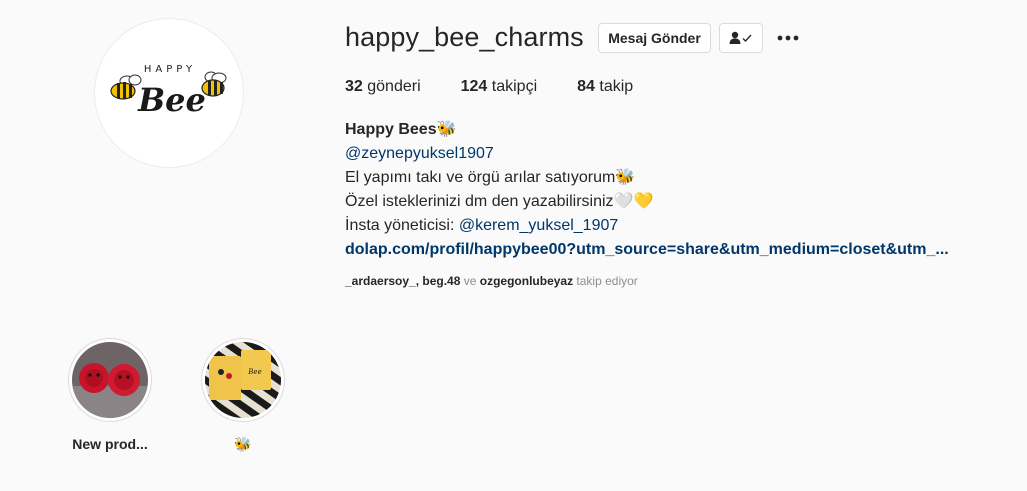 Image resolution: width=1027 pixels, height=491 pixels. I want to click on highlight-cover-image: Bee, so click(243, 380).